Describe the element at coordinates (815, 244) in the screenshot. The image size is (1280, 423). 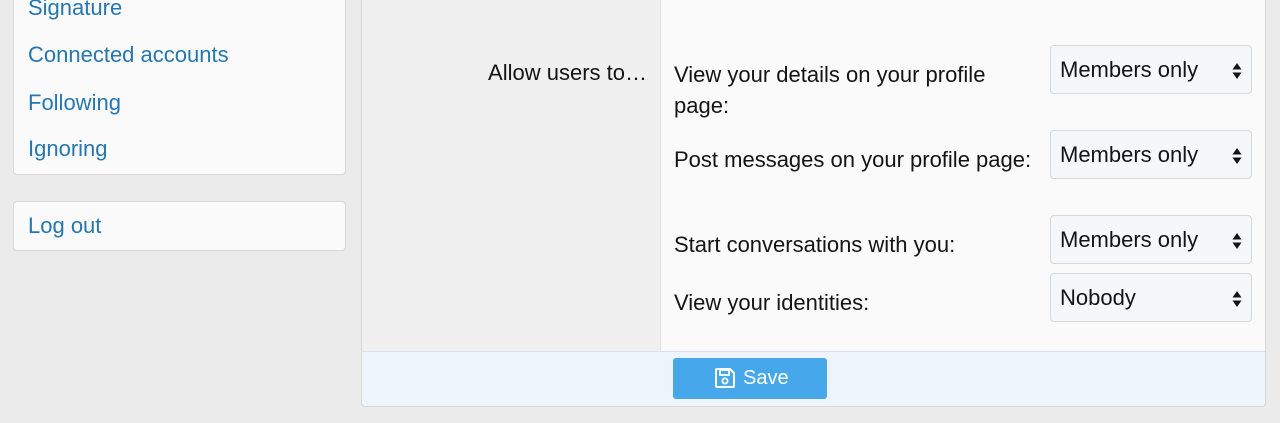
I see `option-label-start-conversations: Start conversations with you:` at that location.